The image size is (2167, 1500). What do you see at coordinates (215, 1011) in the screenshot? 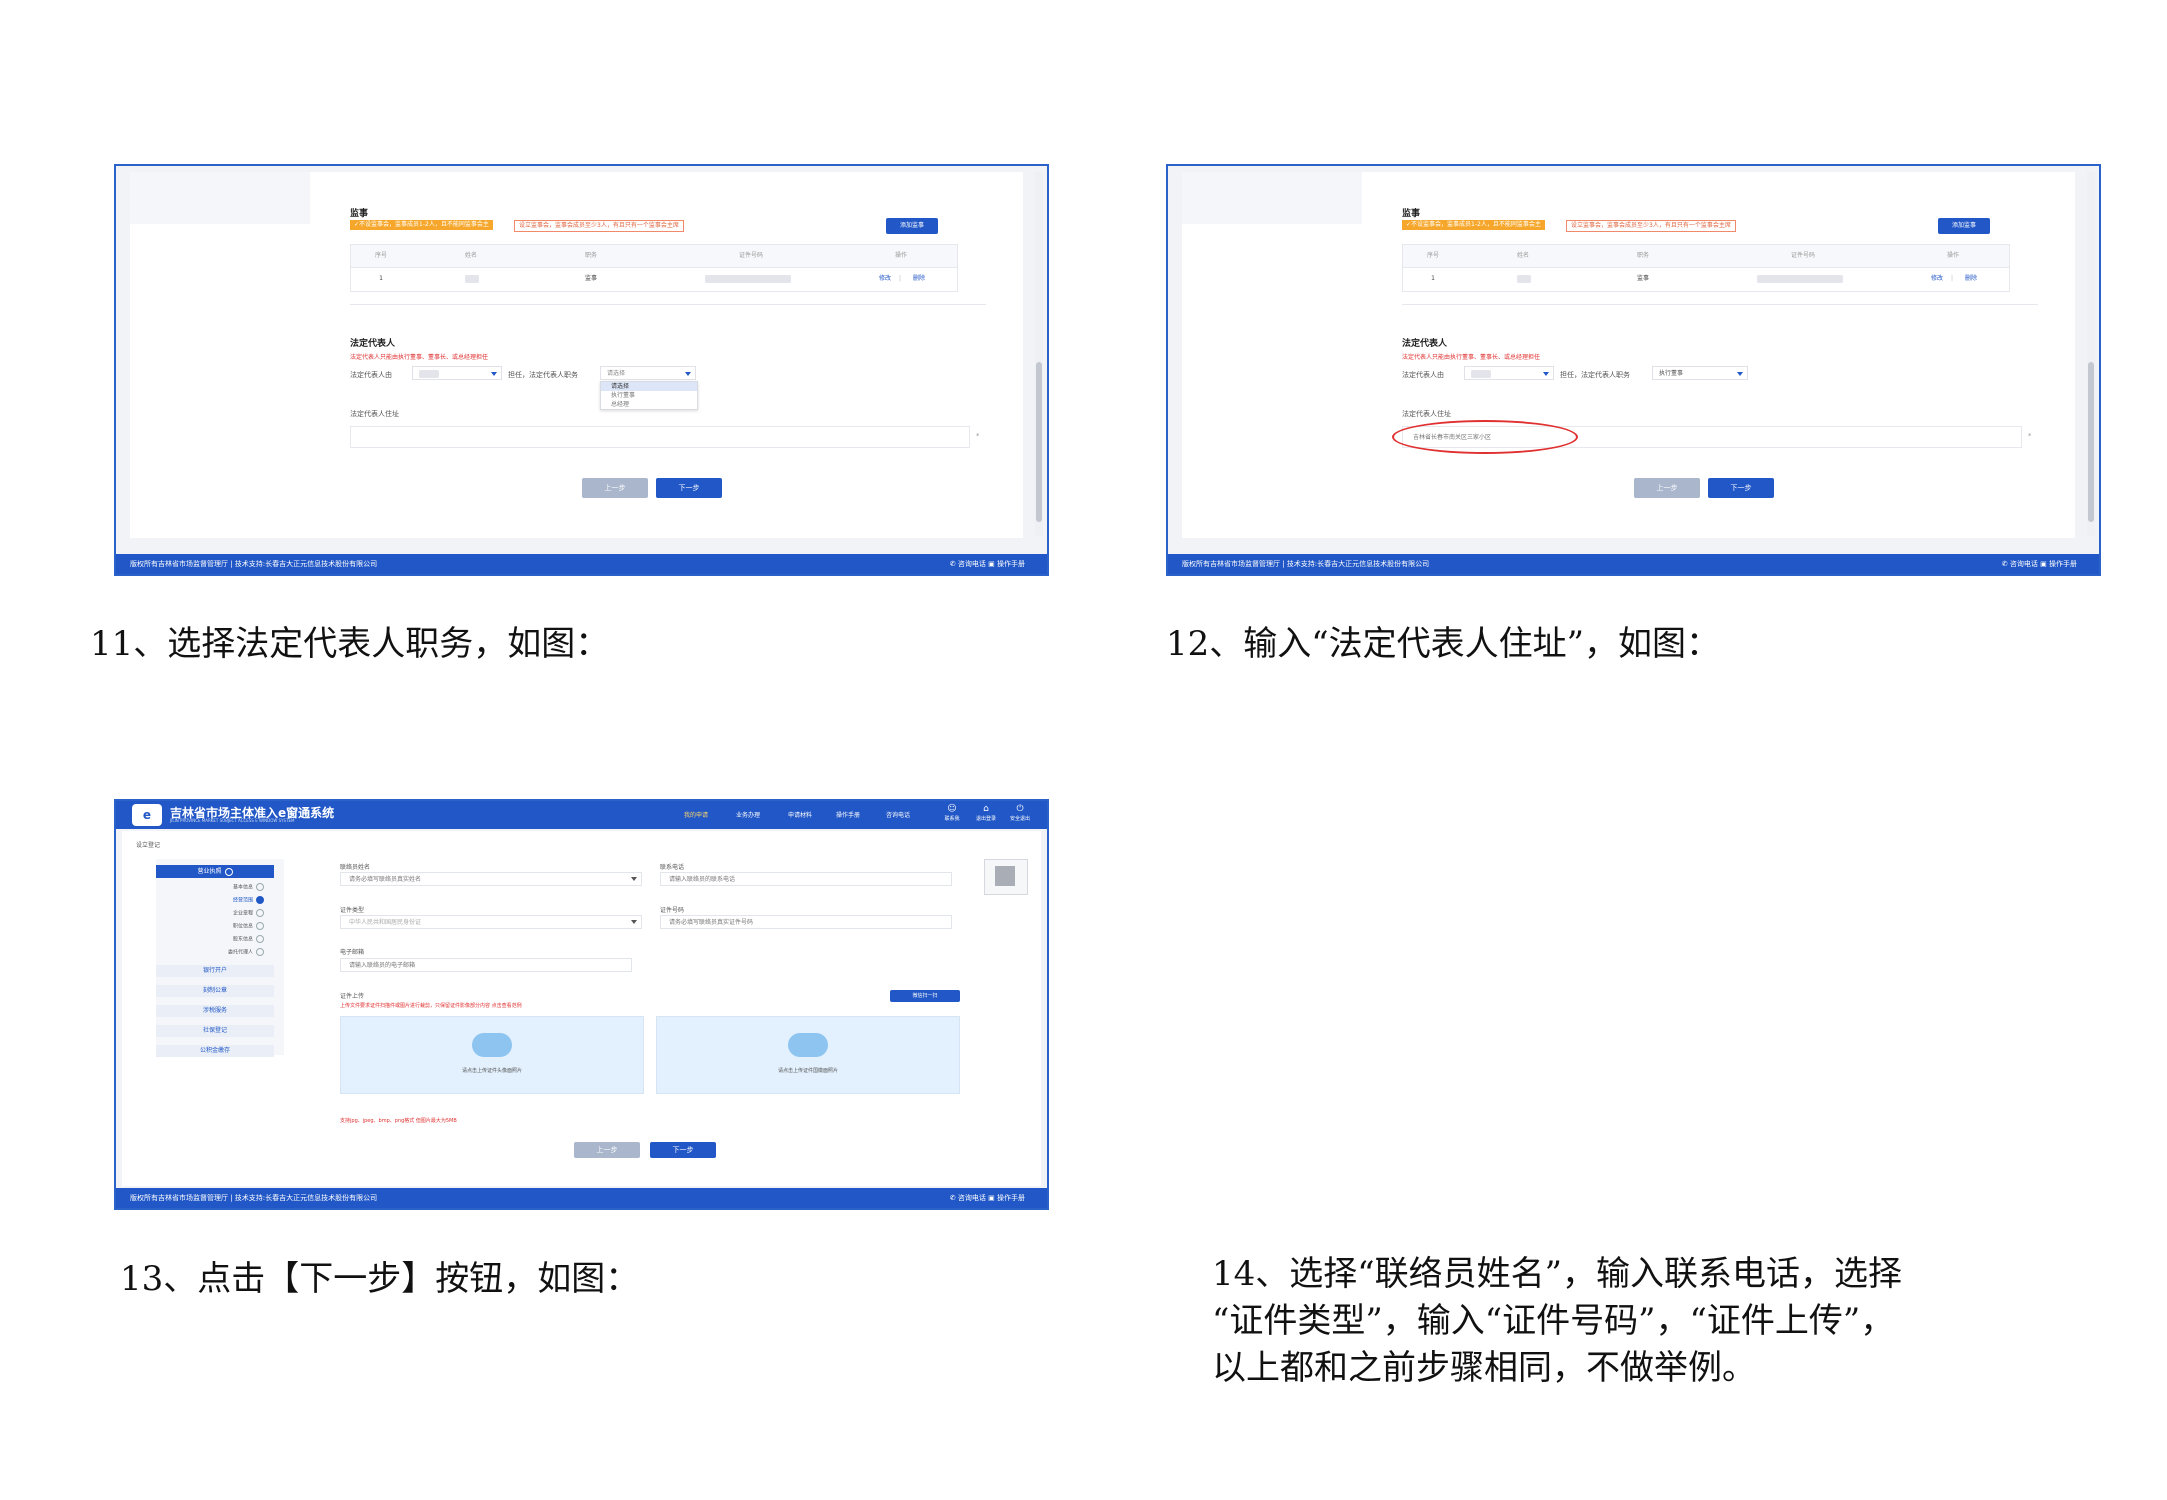
I see `sidebar-item-tax: 涉税服务` at bounding box center [215, 1011].